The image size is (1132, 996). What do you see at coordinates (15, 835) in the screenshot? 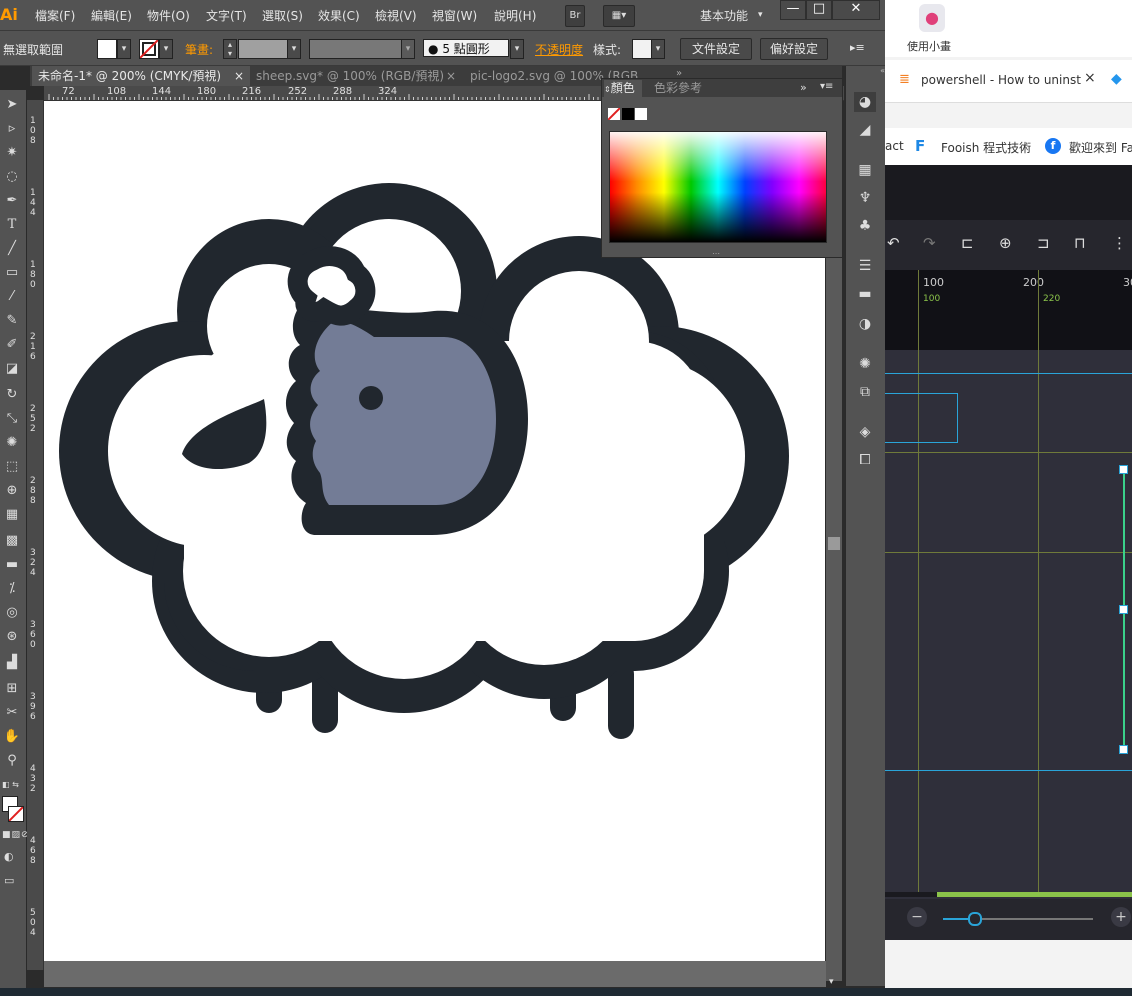
I see `color-mode-icons: ■▨⊘` at bounding box center [15, 835].